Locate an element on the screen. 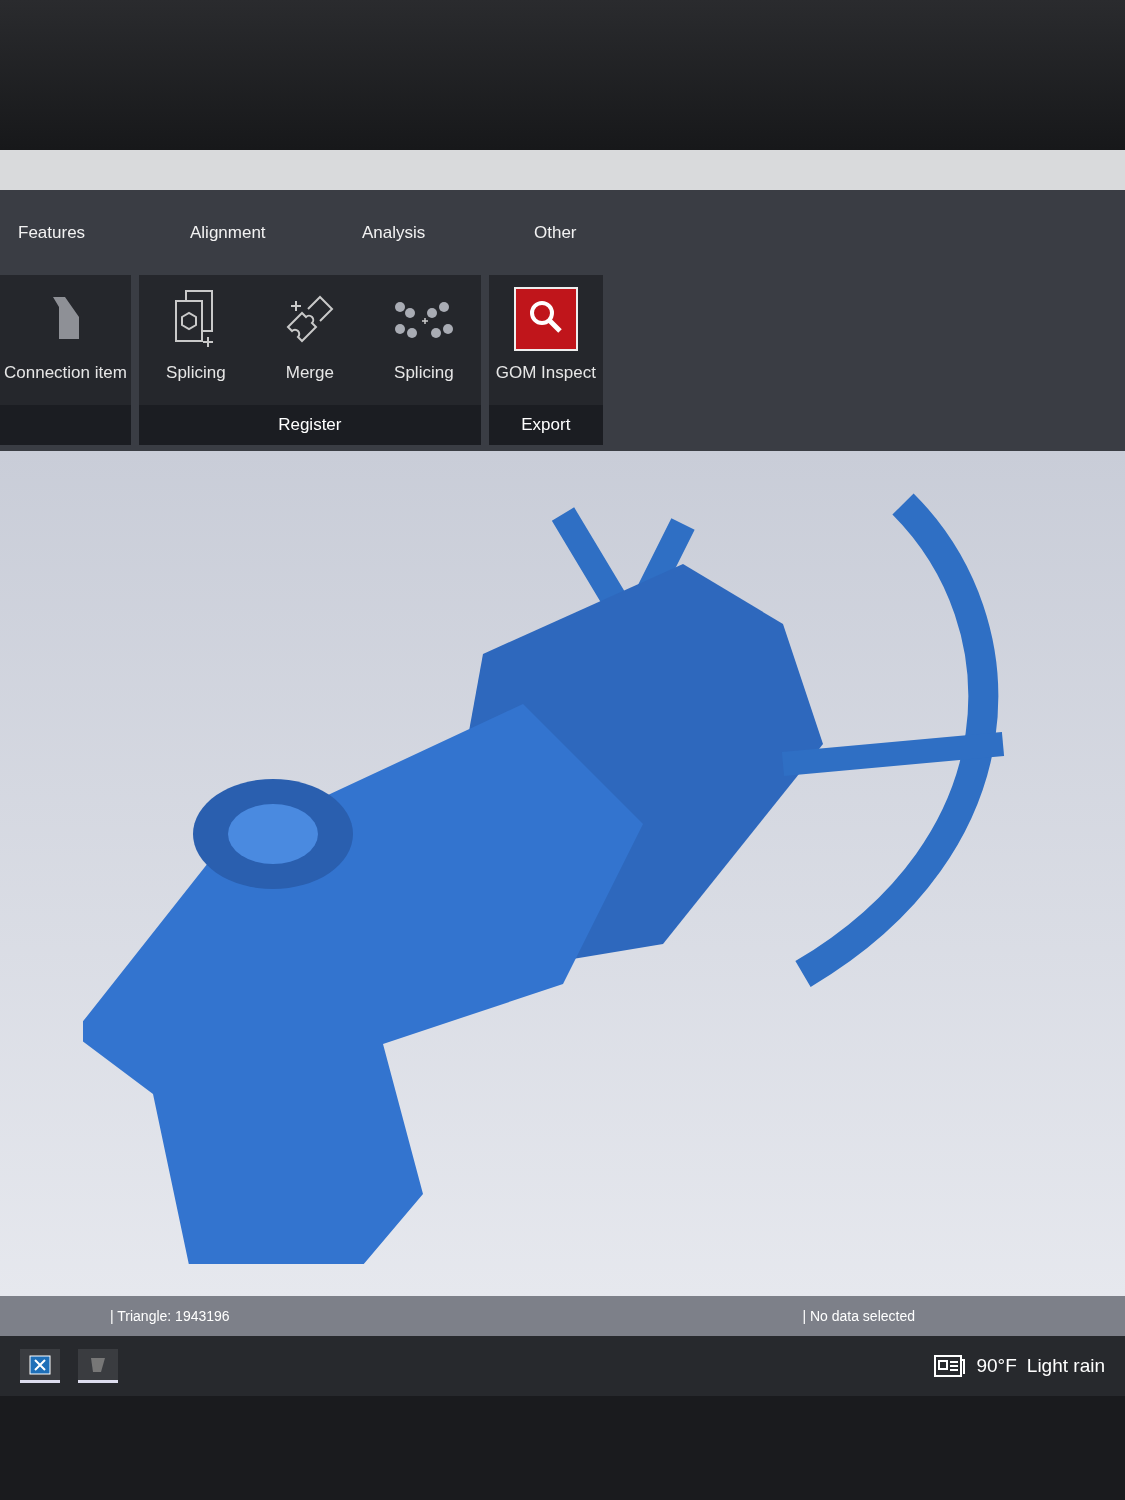 This screenshot has width=1125, height=1500. triangle-count: | Triangle: 1943196 is located at coordinates (170, 1316).